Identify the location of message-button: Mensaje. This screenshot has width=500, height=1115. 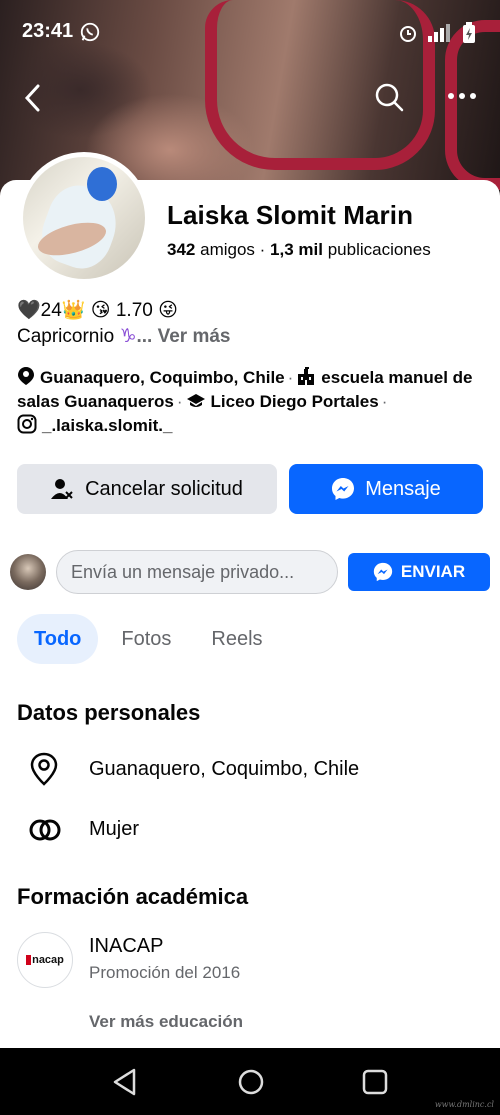
(386, 489).